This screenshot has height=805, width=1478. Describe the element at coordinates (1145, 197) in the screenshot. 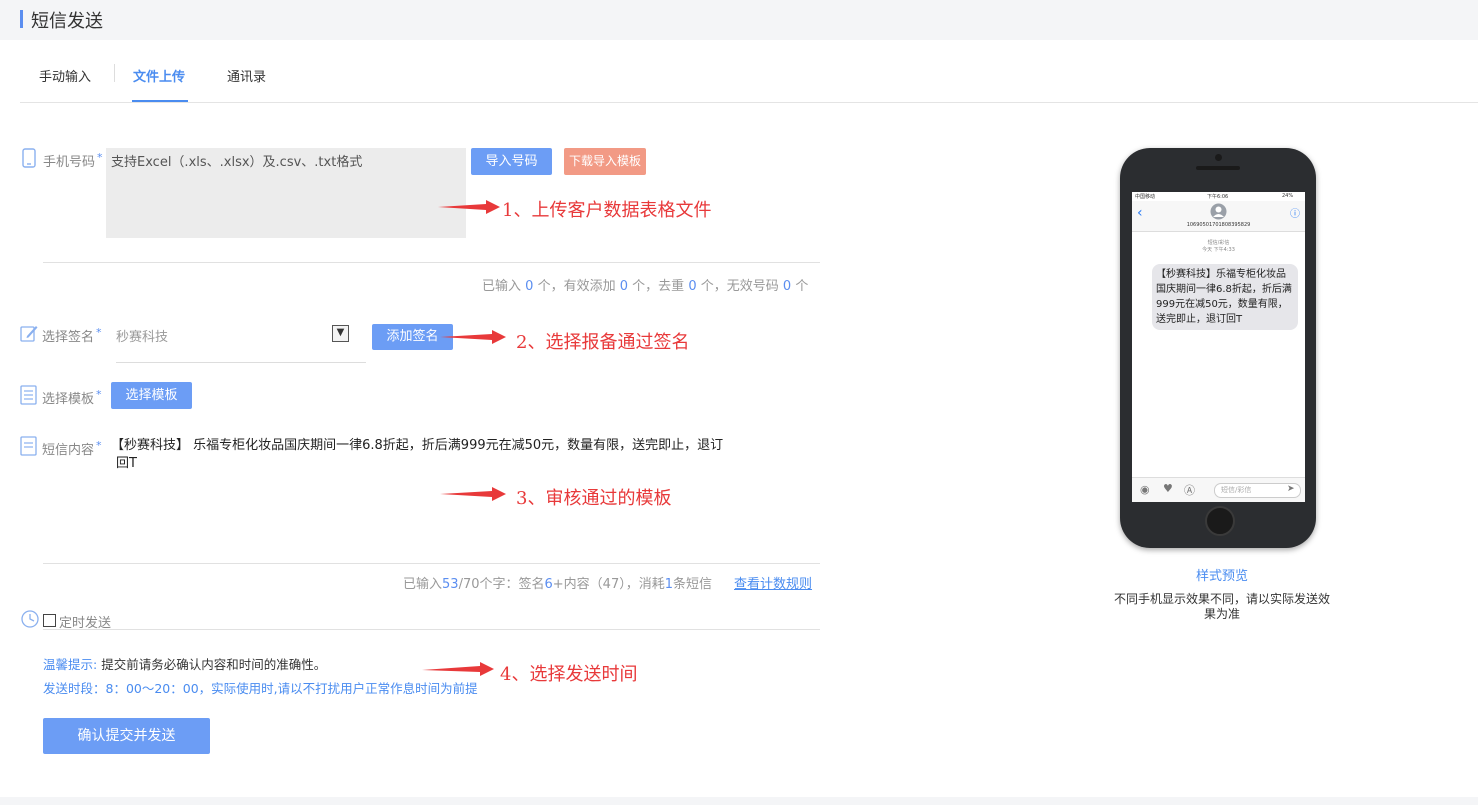

I see `carrier-text: 中国移动` at that location.